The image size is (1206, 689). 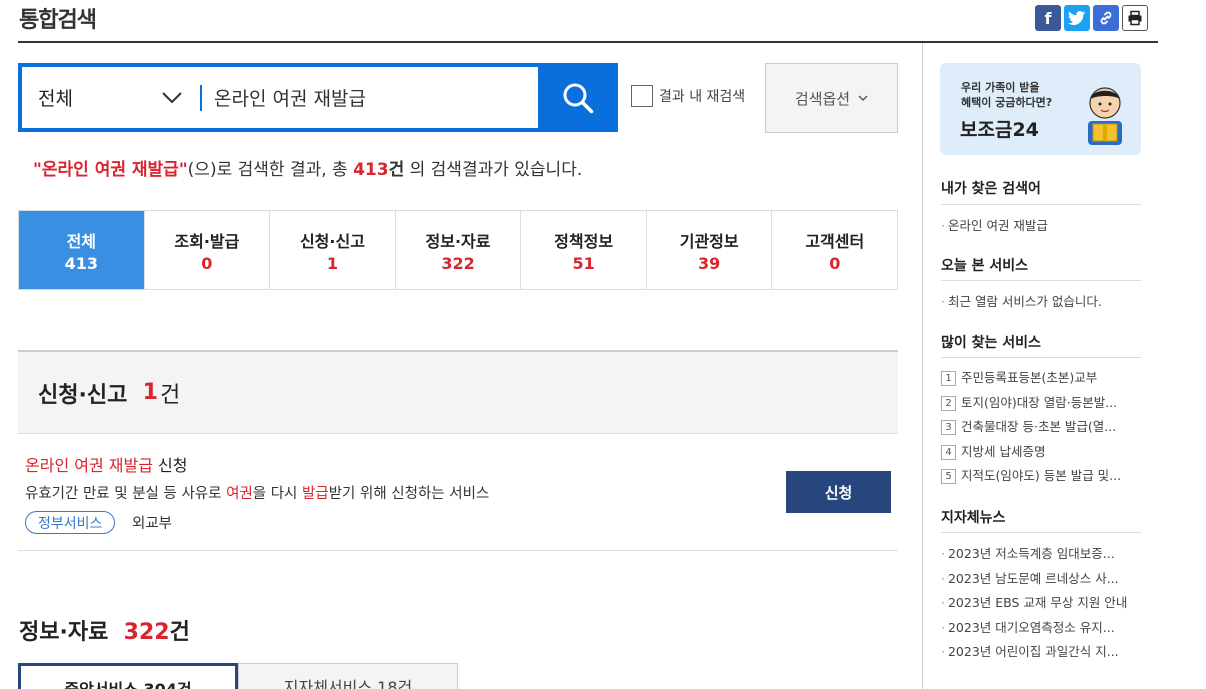 I want to click on apply-button: 신청, so click(x=838, y=492).